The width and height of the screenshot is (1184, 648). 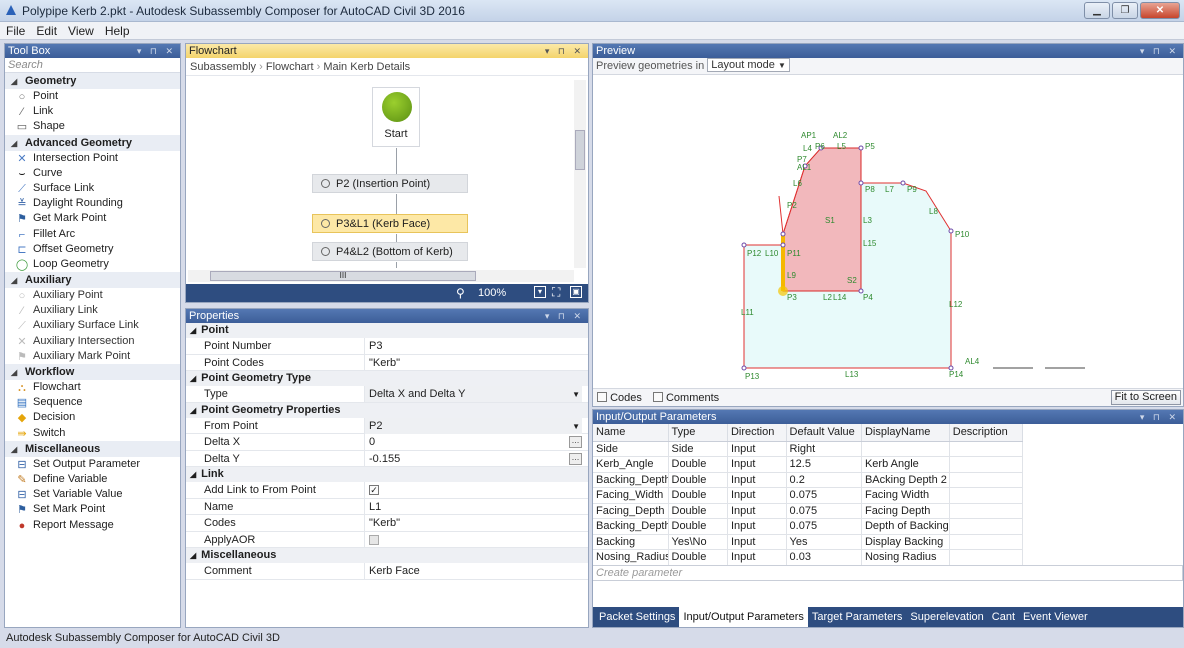 What do you see at coordinates (473, 394) in the screenshot?
I see `type-dropdown: Delta X and Delta Y ▼` at bounding box center [473, 394].